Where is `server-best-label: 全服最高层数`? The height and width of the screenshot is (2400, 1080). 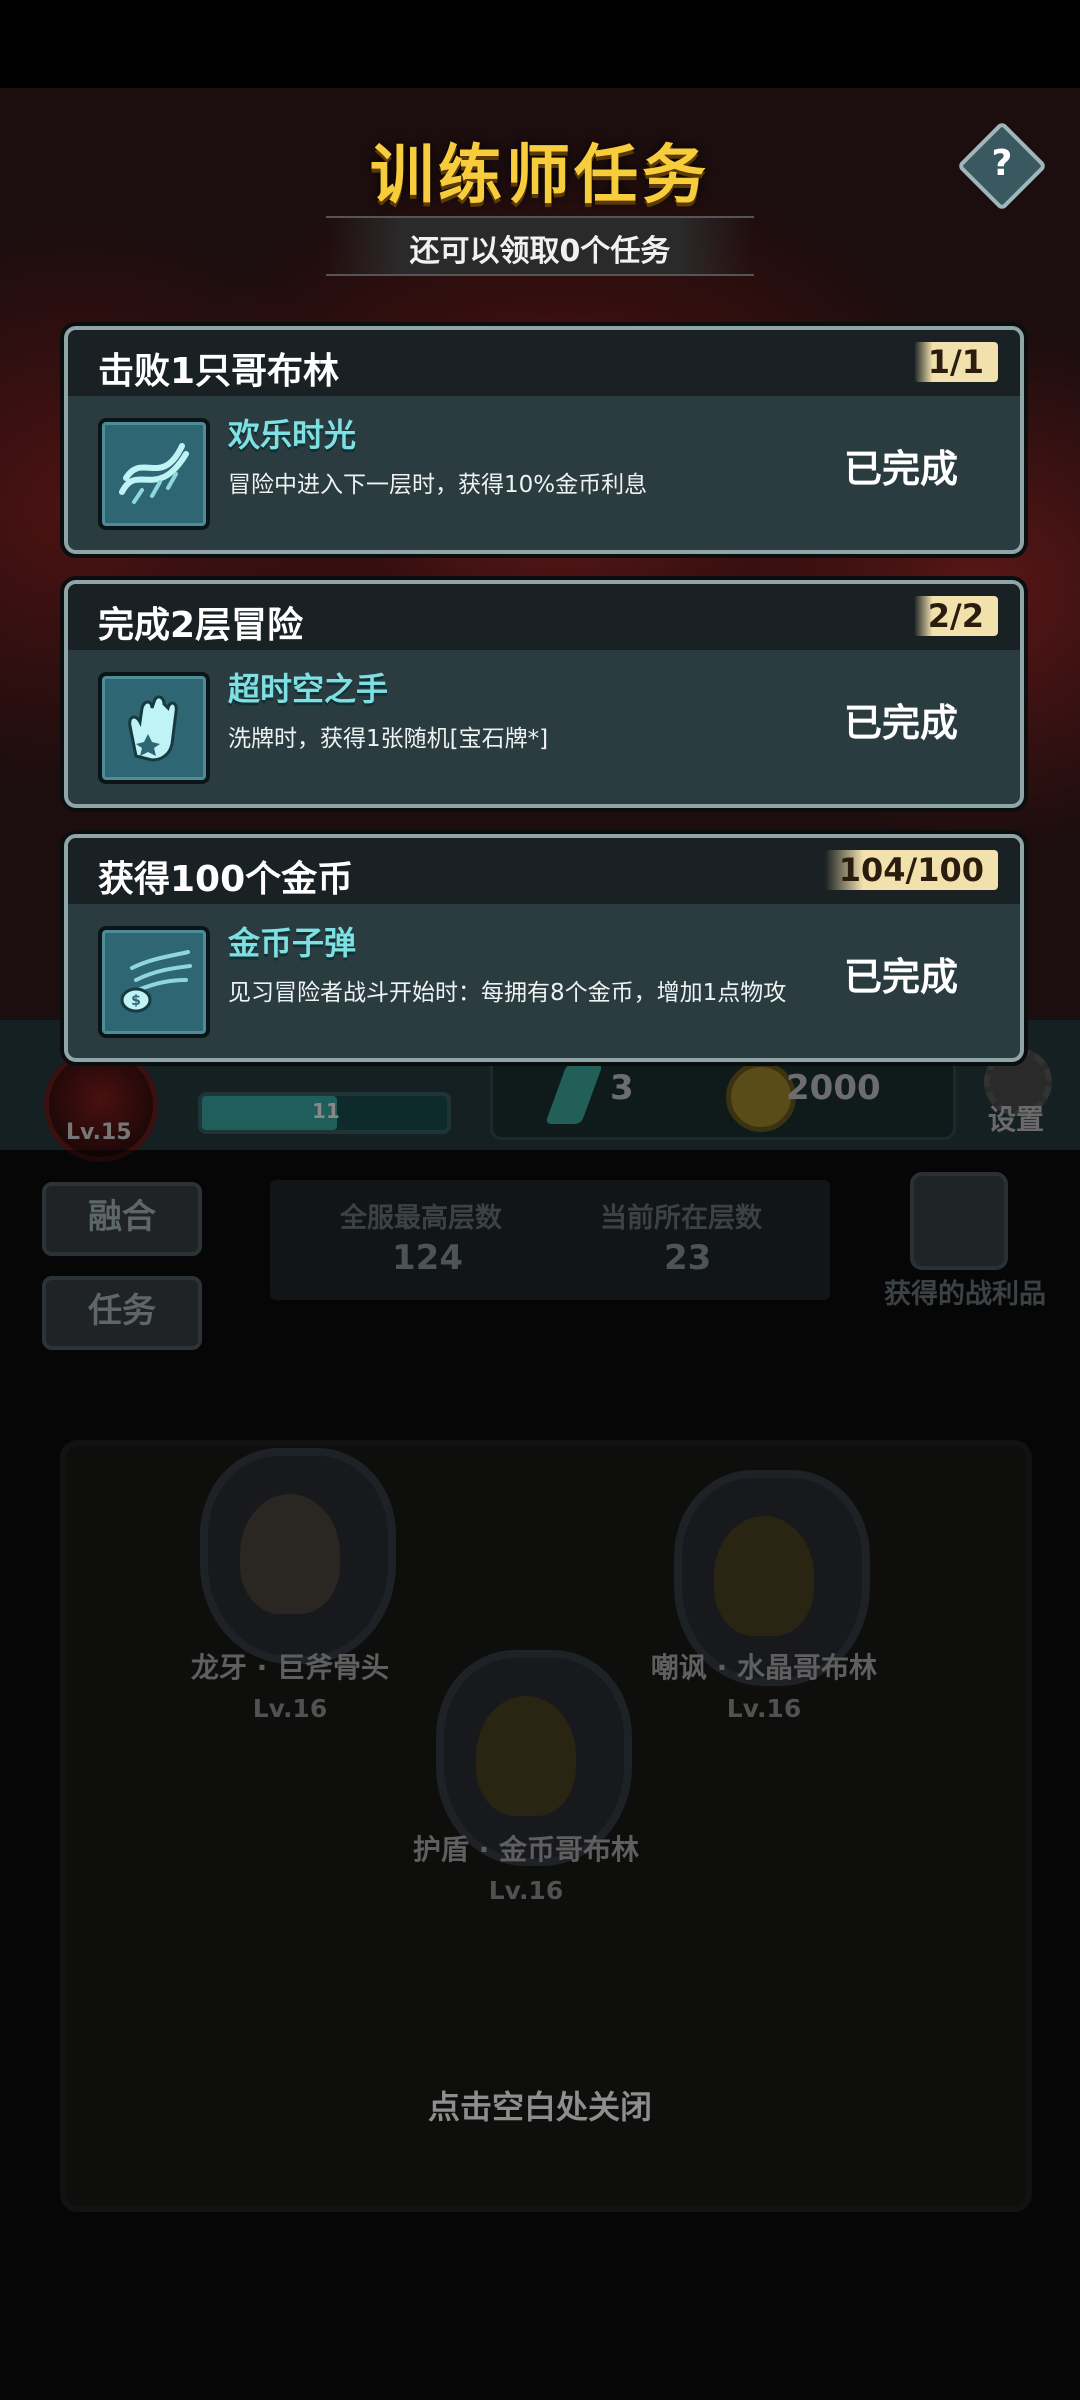
server-best-label: 全服最高层数 is located at coordinates (421, 1218).